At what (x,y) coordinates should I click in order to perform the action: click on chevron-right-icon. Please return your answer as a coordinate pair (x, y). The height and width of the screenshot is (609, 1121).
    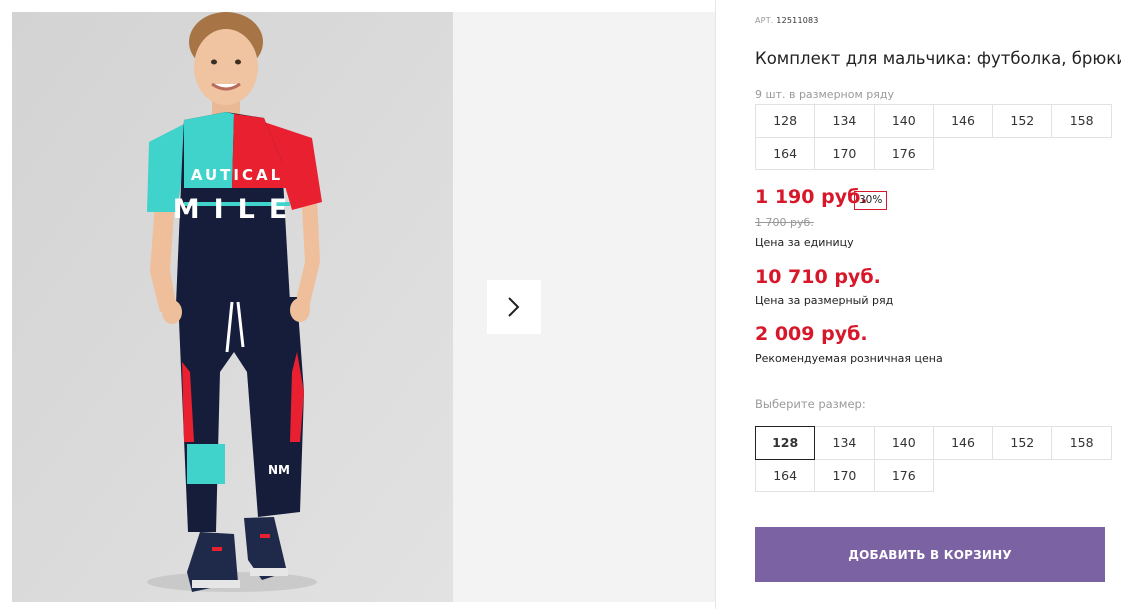
    Looking at the image, I should click on (514, 307).